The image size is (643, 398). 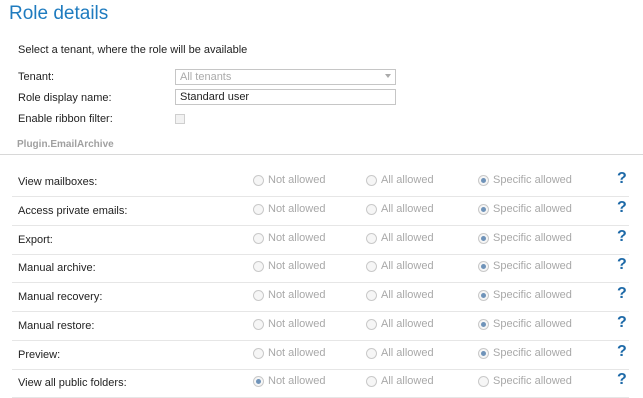 I want to click on tenant-label: Tenant:, so click(x=36, y=77).